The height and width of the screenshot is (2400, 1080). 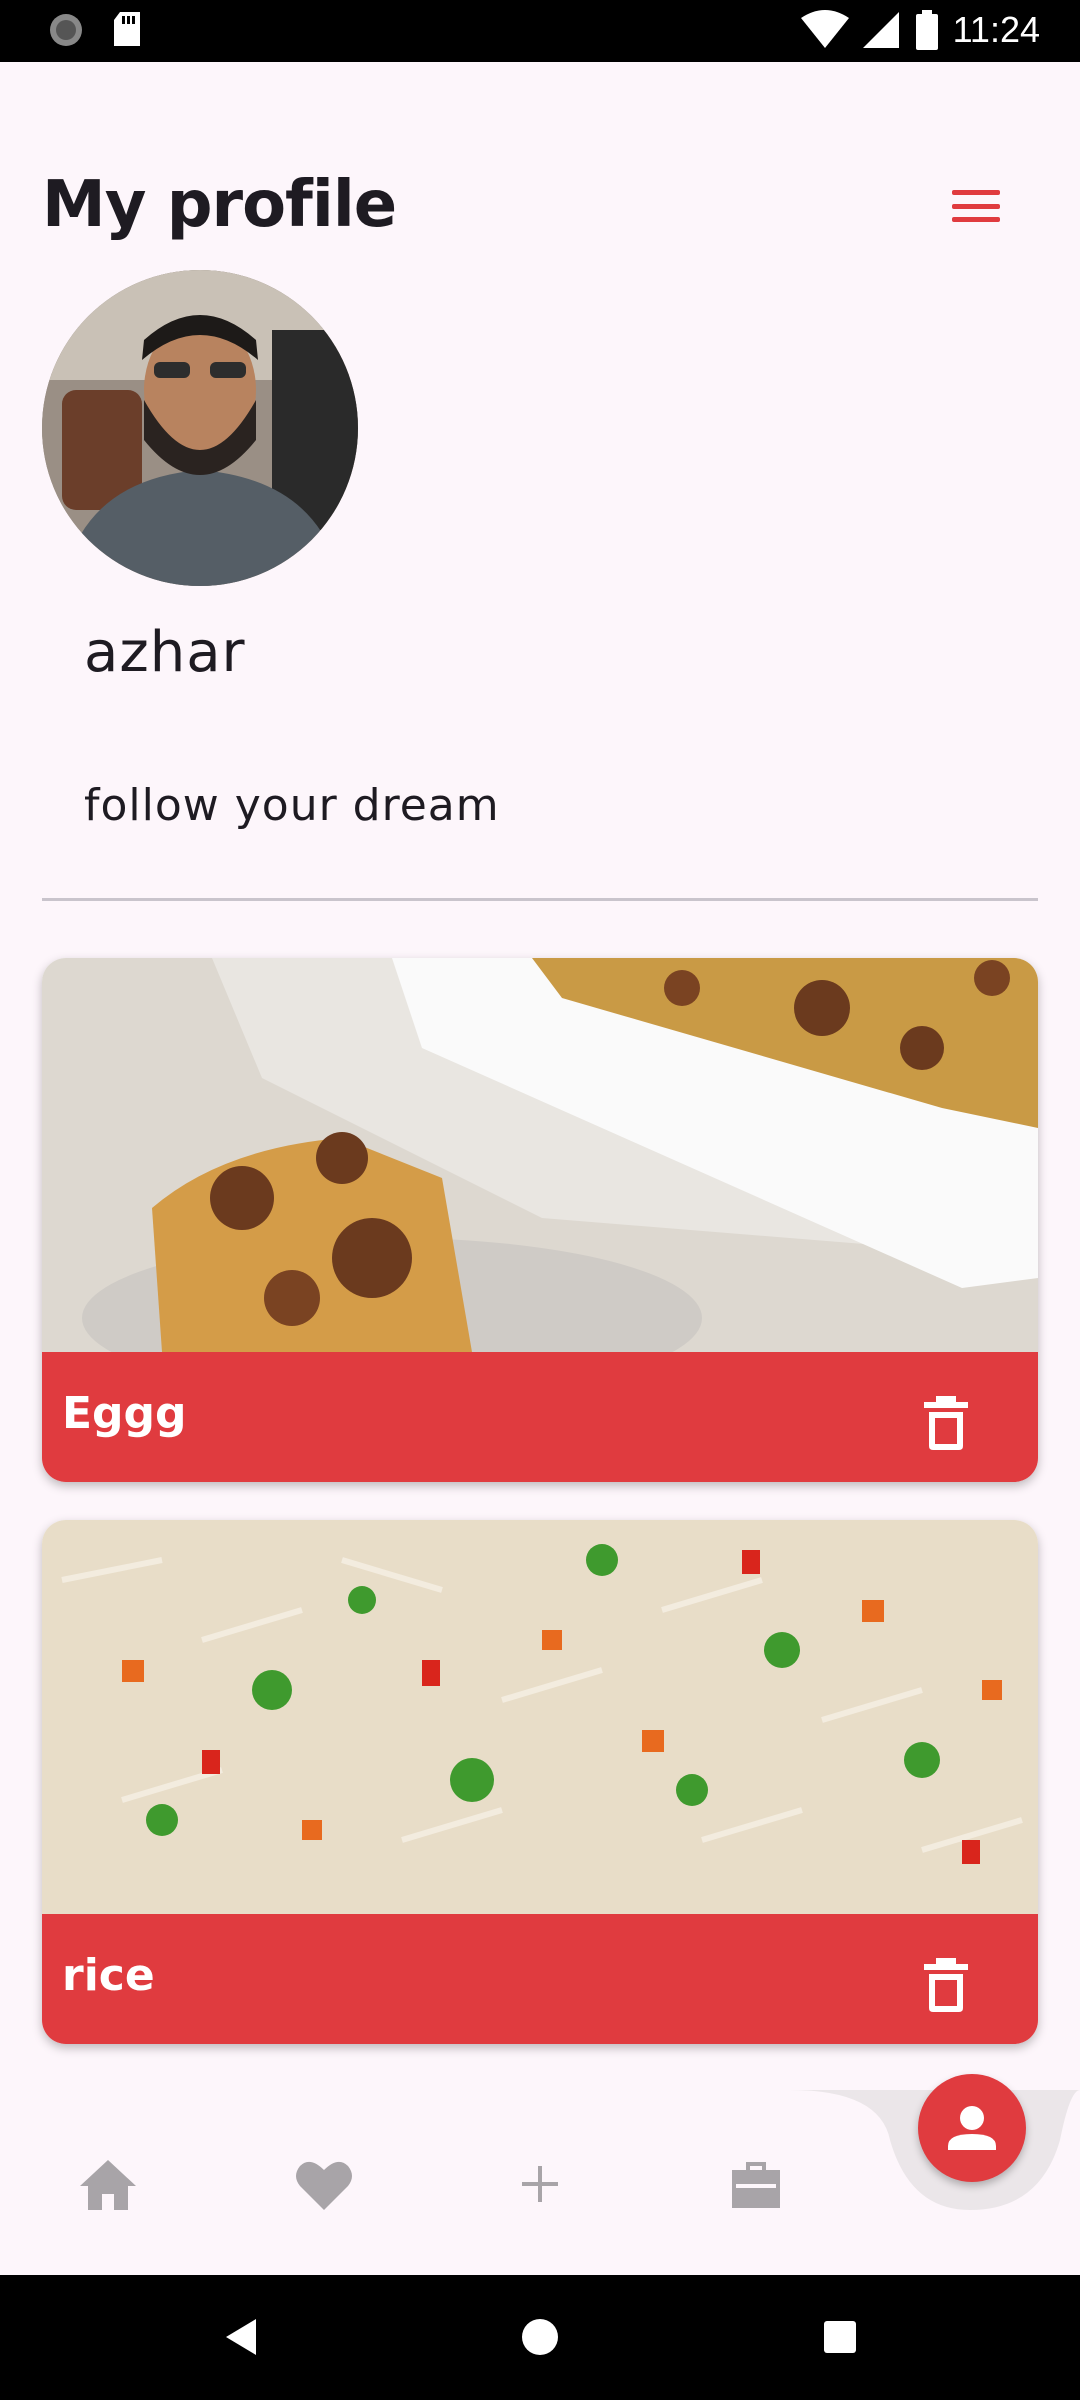 I want to click on recipe-title: rice, so click(x=108, y=1975).